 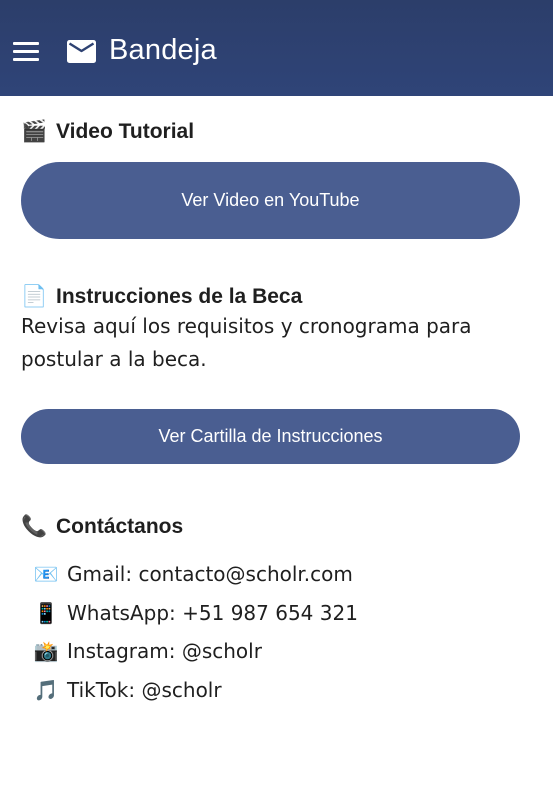 I want to click on contact-tiktok-text: TikTok: @scholr, so click(x=144, y=689).